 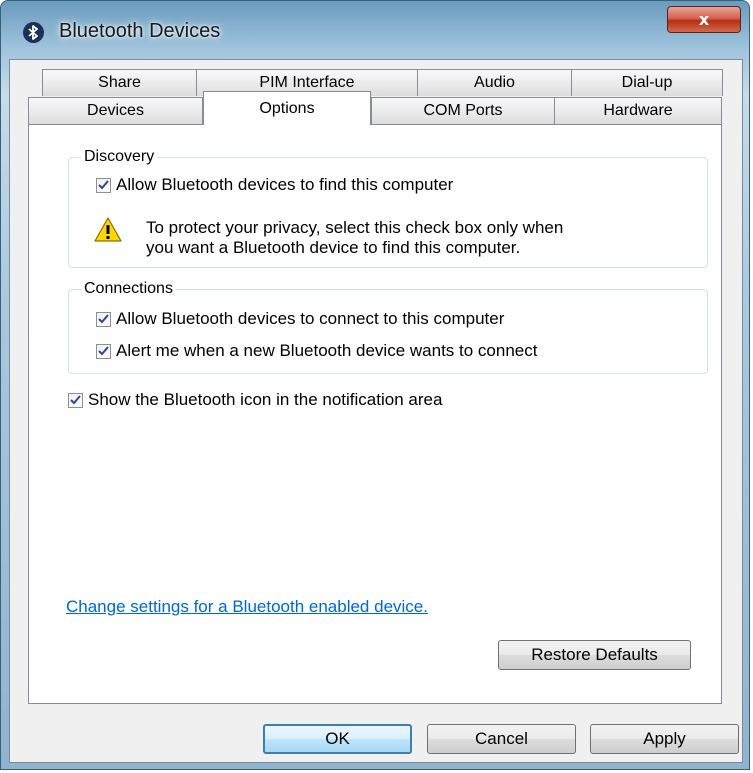 What do you see at coordinates (375, 30) in the screenshot?
I see `title-bar: Bluetooth Devices x` at bounding box center [375, 30].